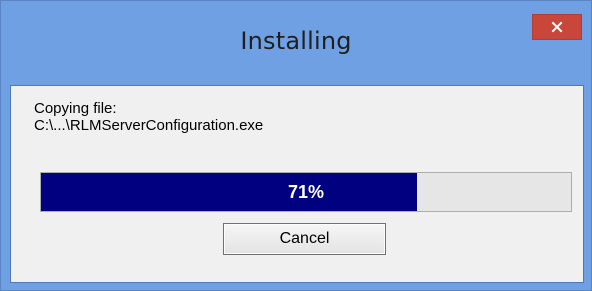 The height and width of the screenshot is (291, 592). Describe the element at coordinates (149, 125) in the screenshot. I see `current-file-path: C:\...\RLMServerConfiguration.exe` at that location.